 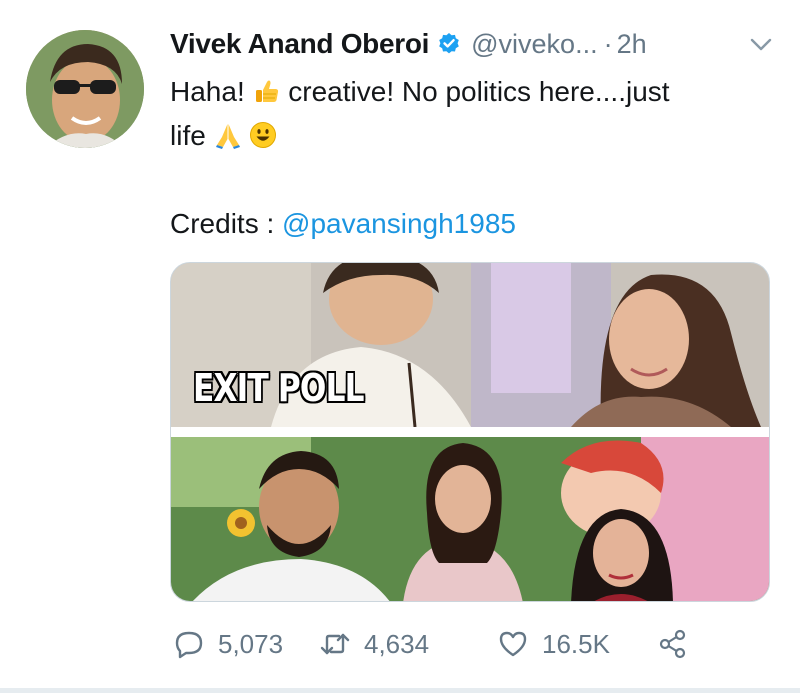 I want to click on reply-count: 5,073, so click(x=251, y=643).